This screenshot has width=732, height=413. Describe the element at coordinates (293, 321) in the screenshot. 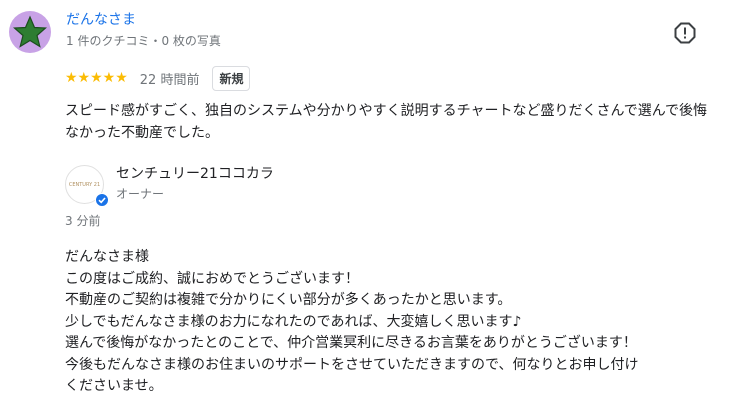

I see `reply-line: 少しでもだんなさま様のお力になれたのであれば、大変嬉しく思います♪` at that location.